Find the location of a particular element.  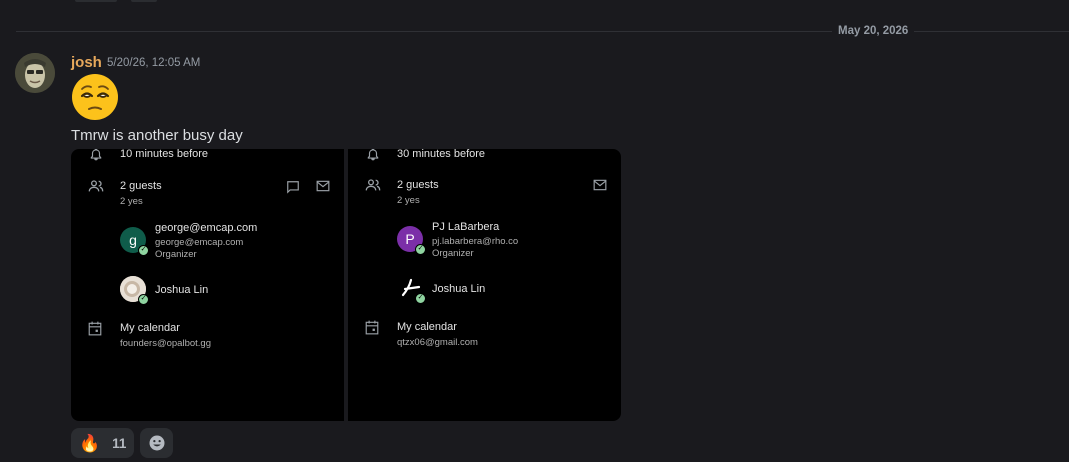

date-divider-label: May 20, 2026 is located at coordinates (873, 31).